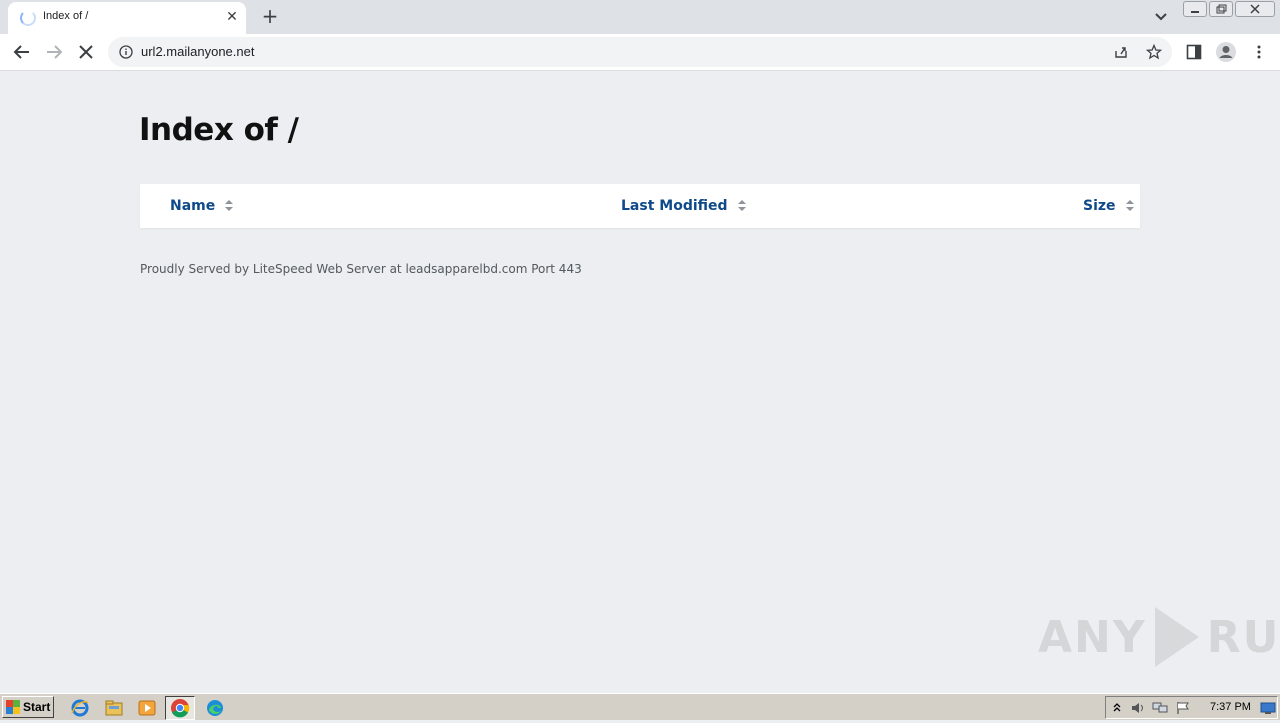 This screenshot has height=723, width=1280. I want to click on directory-listing-header: Name Last Modified Size, so click(640, 206).